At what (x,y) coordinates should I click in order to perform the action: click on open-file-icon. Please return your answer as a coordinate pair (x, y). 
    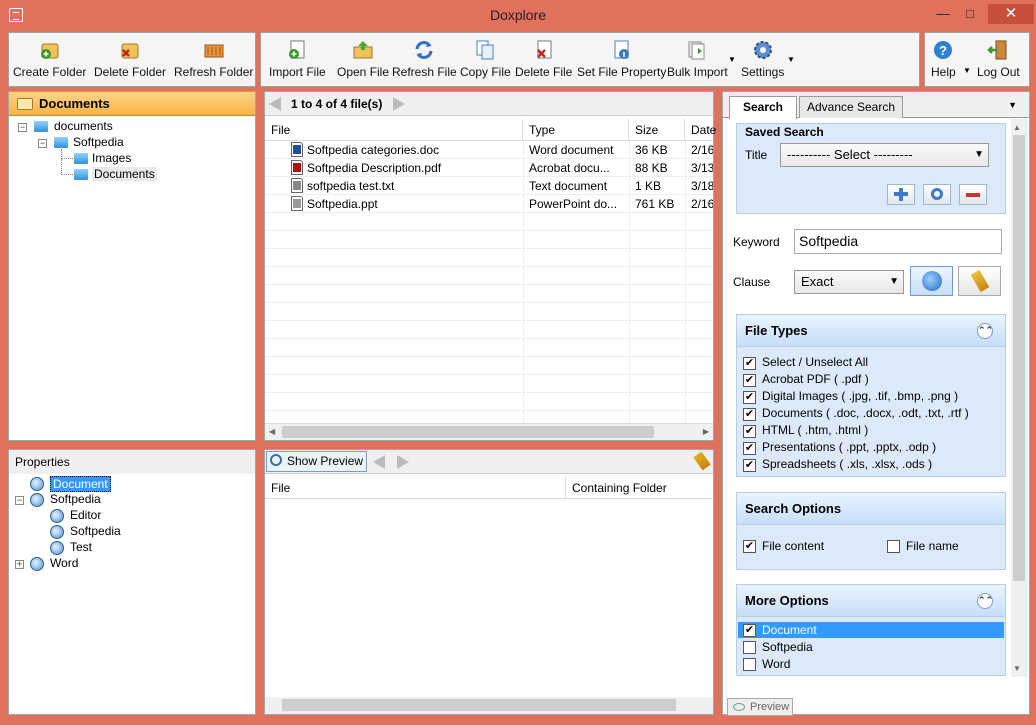
    Looking at the image, I should click on (363, 50).